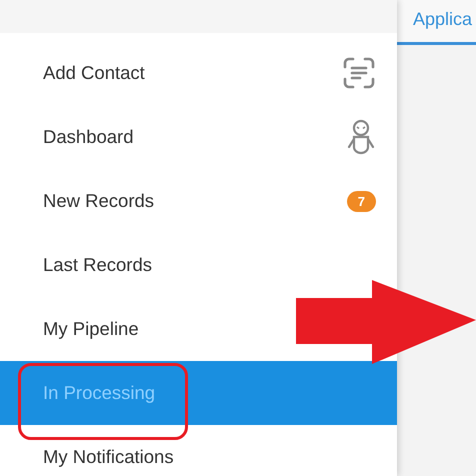 This screenshot has width=476, height=476. What do you see at coordinates (198, 73) in the screenshot?
I see `sidebar-item: Add Contact` at bounding box center [198, 73].